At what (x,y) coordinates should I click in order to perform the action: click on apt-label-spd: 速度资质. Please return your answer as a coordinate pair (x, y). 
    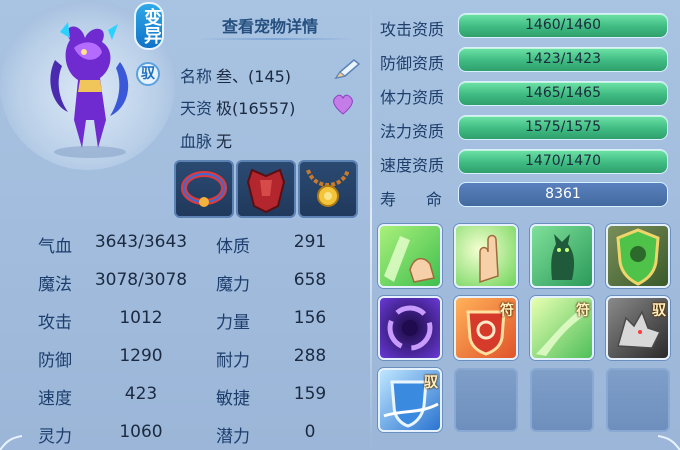
    Looking at the image, I should click on (412, 165).